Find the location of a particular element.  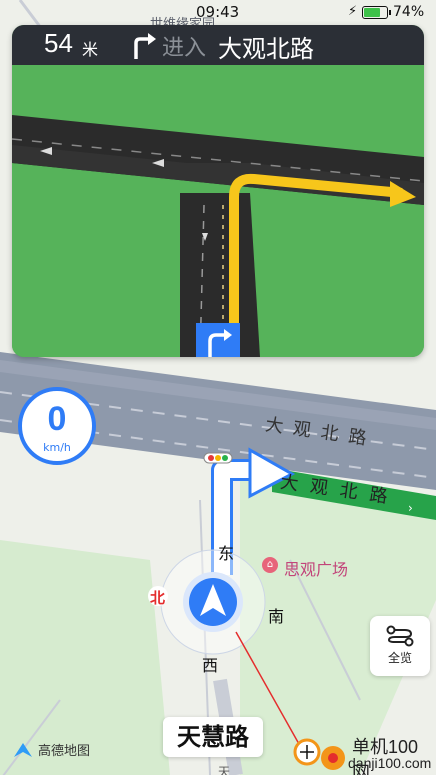

battery-cap is located at coordinates (390, 12).